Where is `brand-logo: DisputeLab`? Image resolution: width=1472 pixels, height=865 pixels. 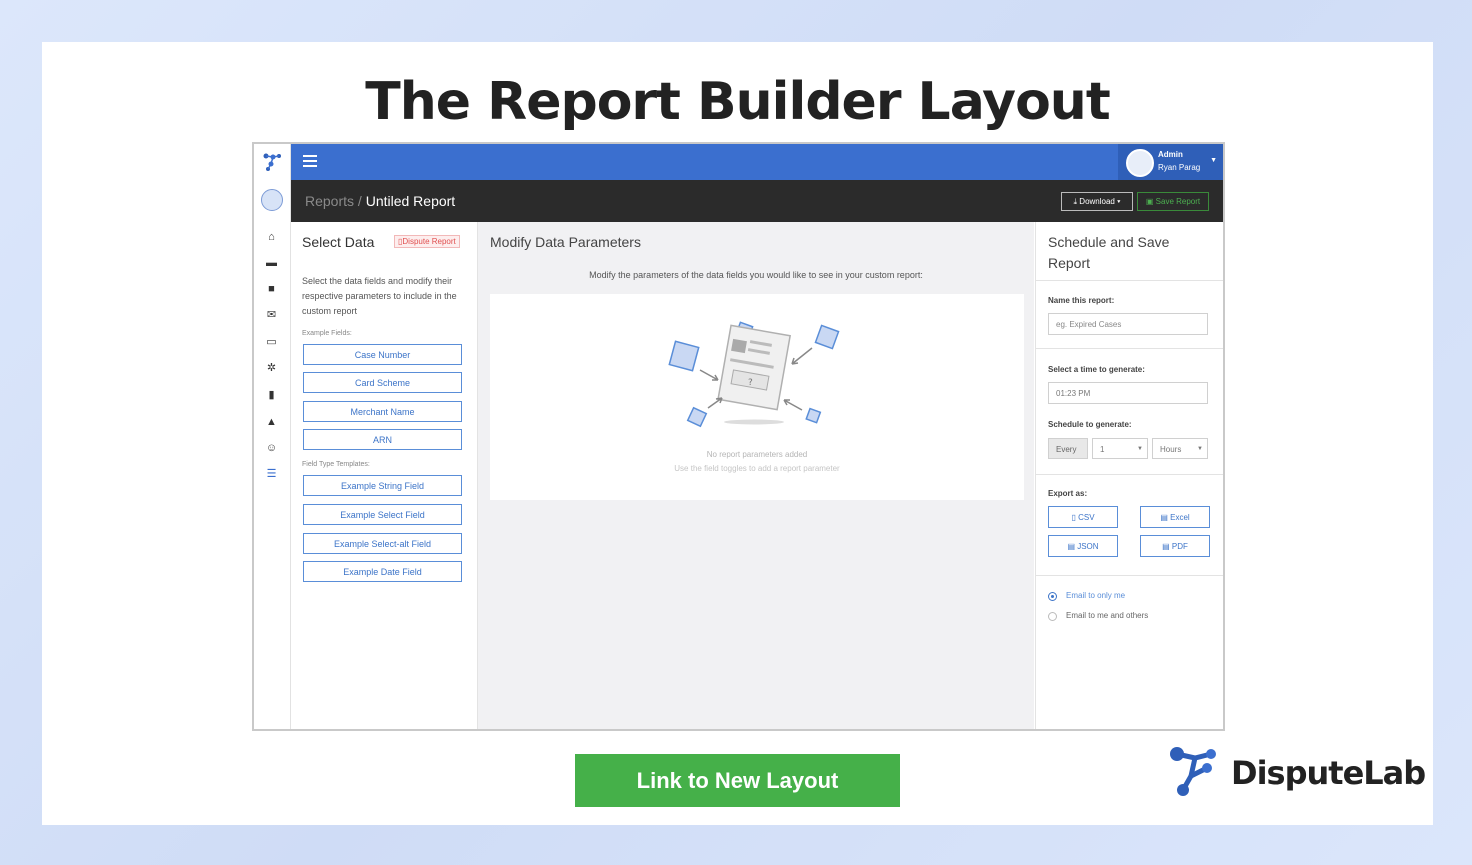 brand-logo: DisputeLab is located at coordinates (1296, 772).